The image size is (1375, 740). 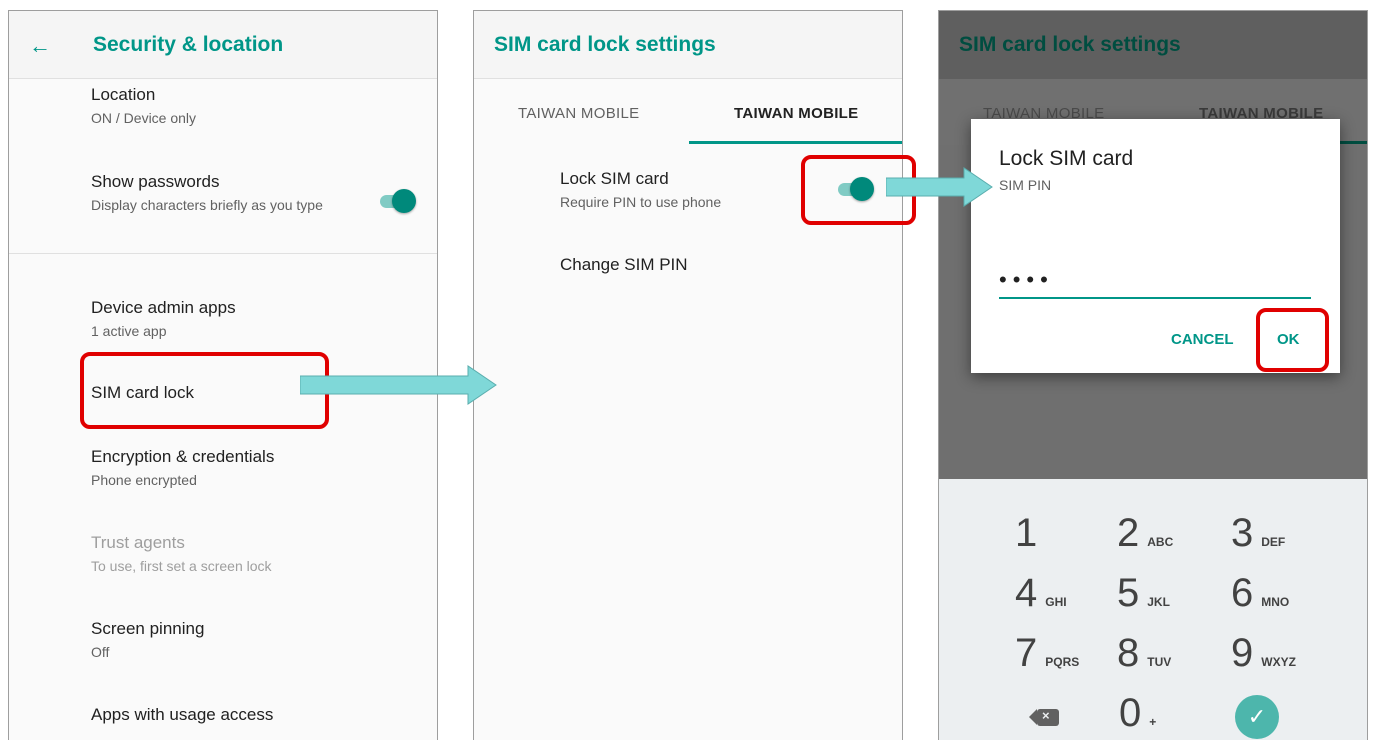 I want to click on page-title: Security & location, so click(x=188, y=44).